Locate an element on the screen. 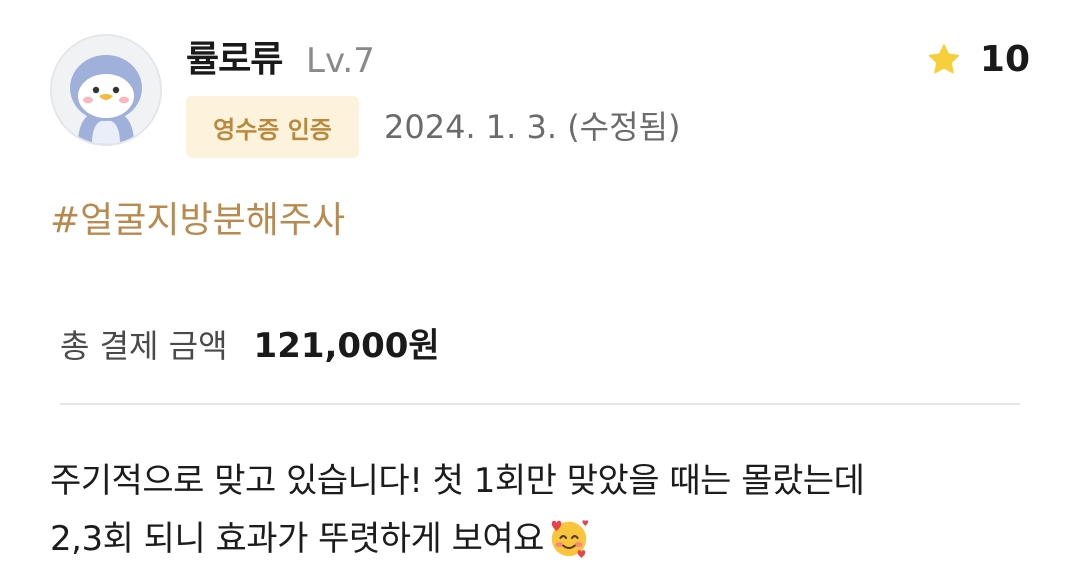 This screenshot has height=582, width=1074. review-text-line-2: 2,3회 되니 효과가 뚜렷하게 보여요 is located at coordinates (545, 539).